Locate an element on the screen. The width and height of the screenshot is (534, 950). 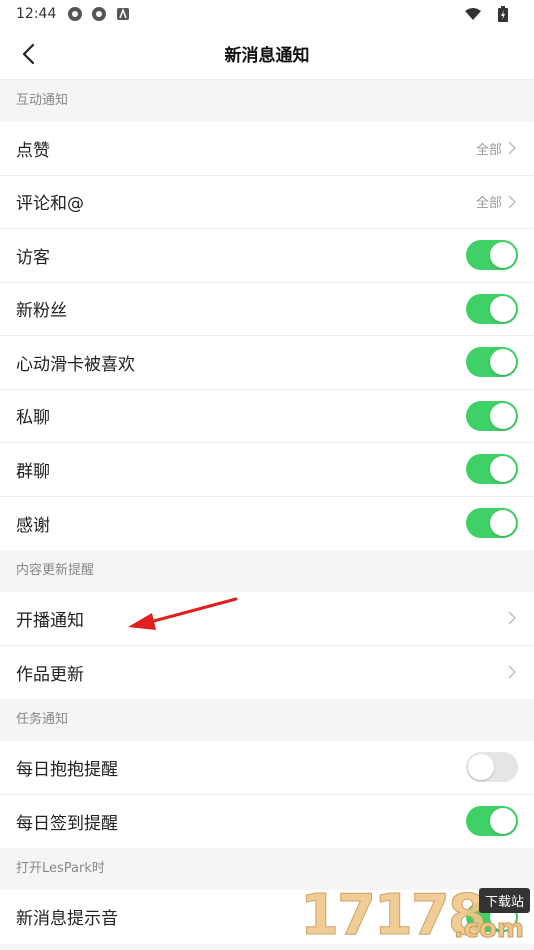
app-badge-icon is located at coordinates (123, 14).